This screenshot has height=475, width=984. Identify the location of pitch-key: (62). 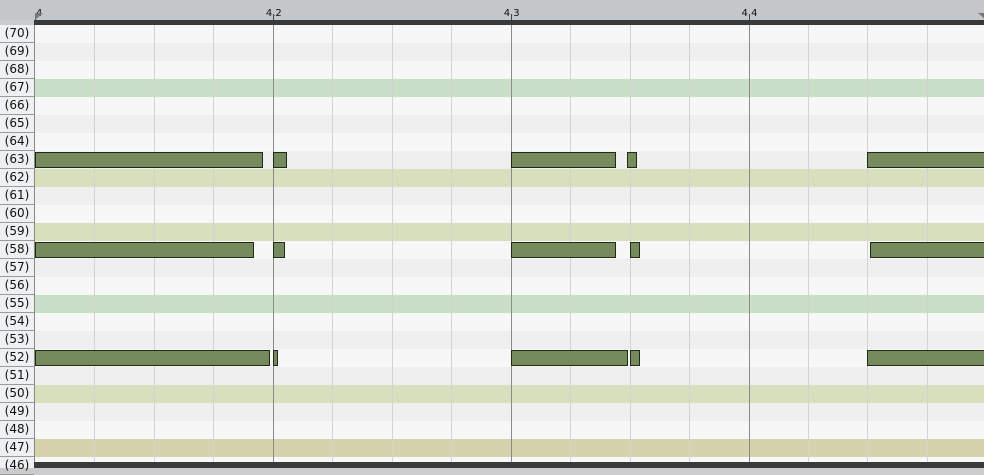
(17, 178).